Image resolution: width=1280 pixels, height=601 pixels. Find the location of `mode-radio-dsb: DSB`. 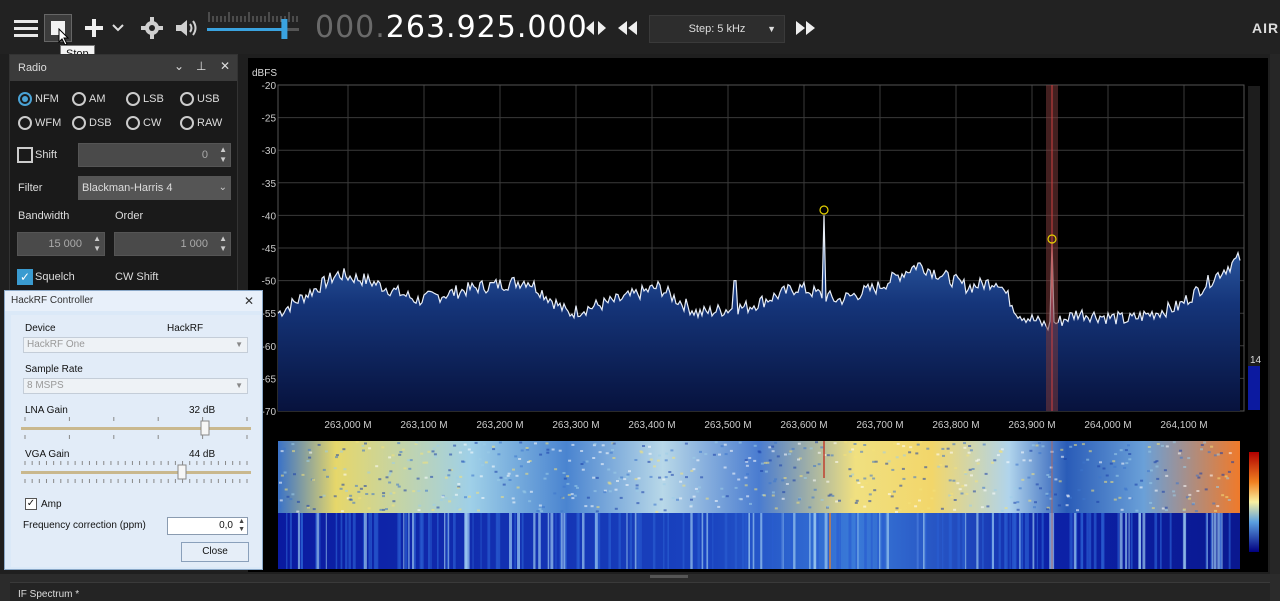

mode-radio-dsb: DSB is located at coordinates (92, 123).